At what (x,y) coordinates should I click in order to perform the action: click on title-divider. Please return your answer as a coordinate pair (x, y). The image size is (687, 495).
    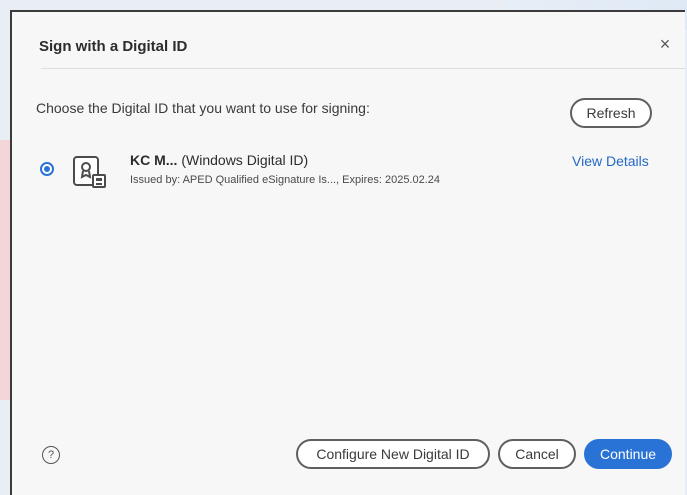
    Looking at the image, I should click on (363, 68).